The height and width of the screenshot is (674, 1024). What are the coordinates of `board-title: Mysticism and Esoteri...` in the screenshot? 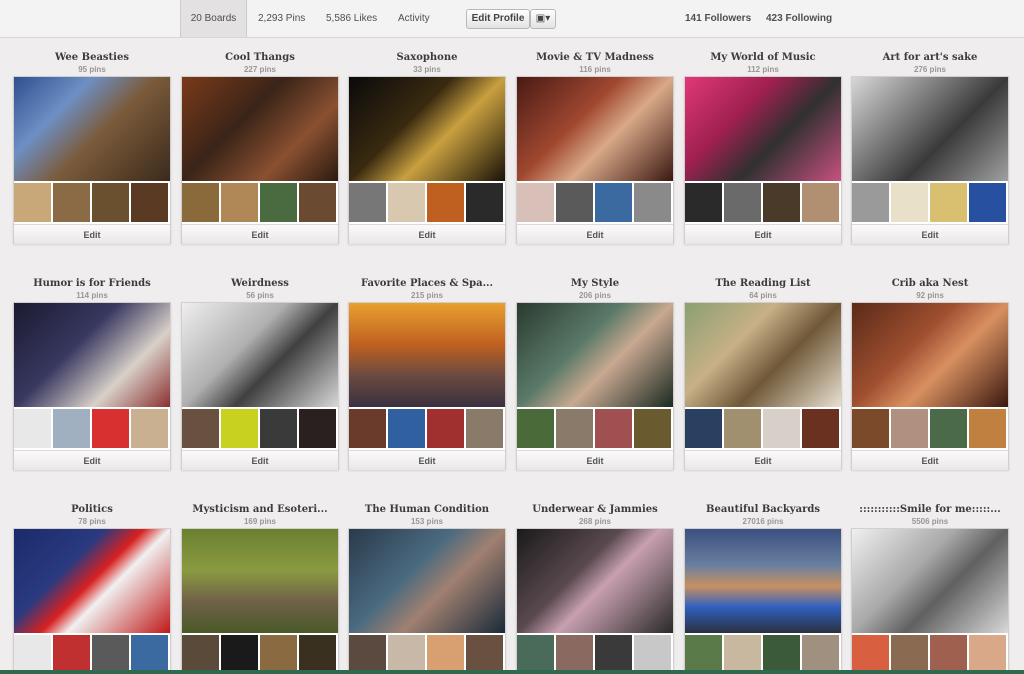 It's located at (260, 509).